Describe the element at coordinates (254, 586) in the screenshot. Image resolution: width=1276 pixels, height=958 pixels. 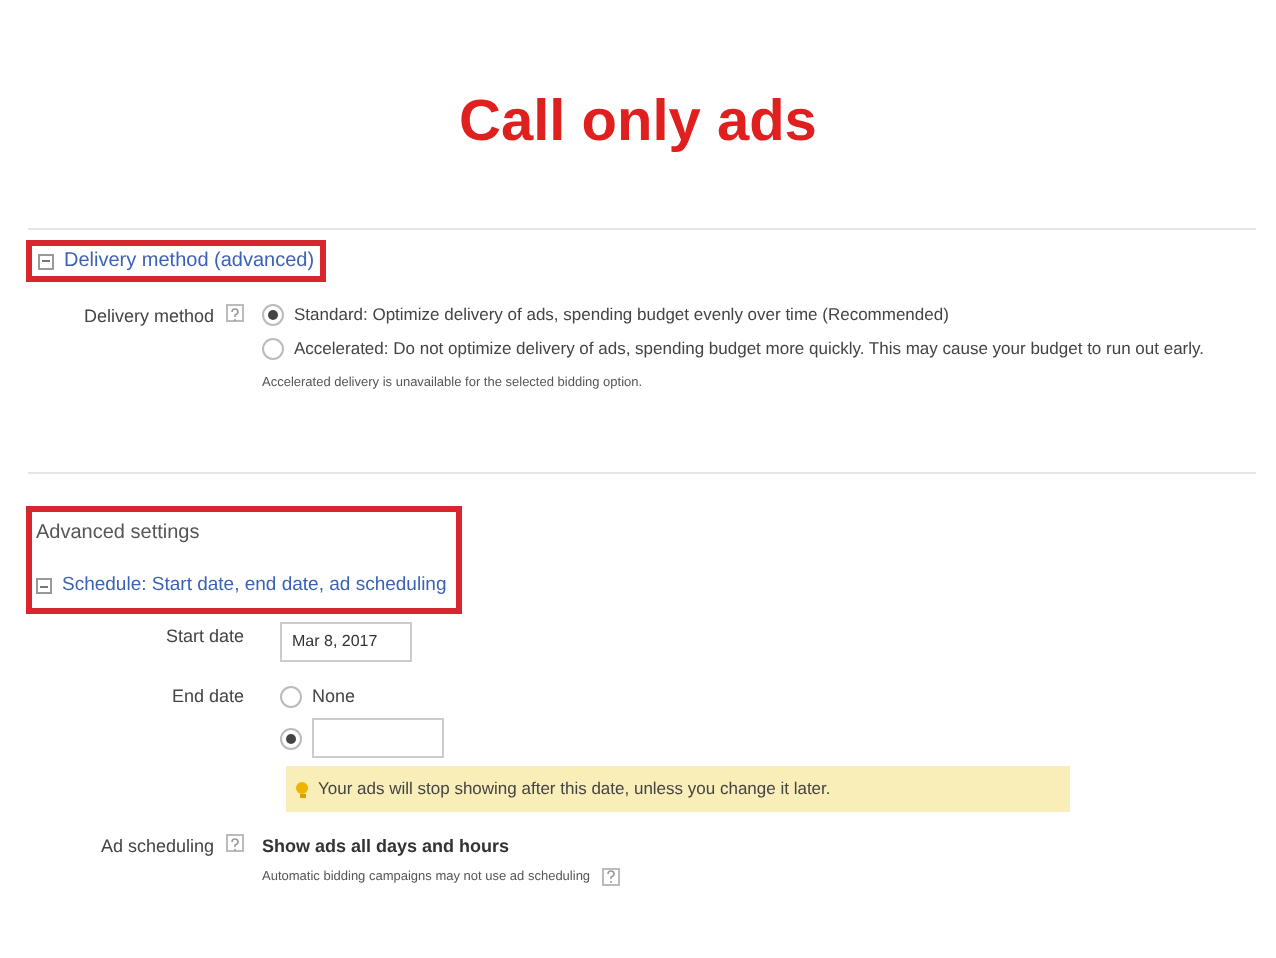
I see `section-link: Schedule: Start date, end date, ad scheduling` at that location.